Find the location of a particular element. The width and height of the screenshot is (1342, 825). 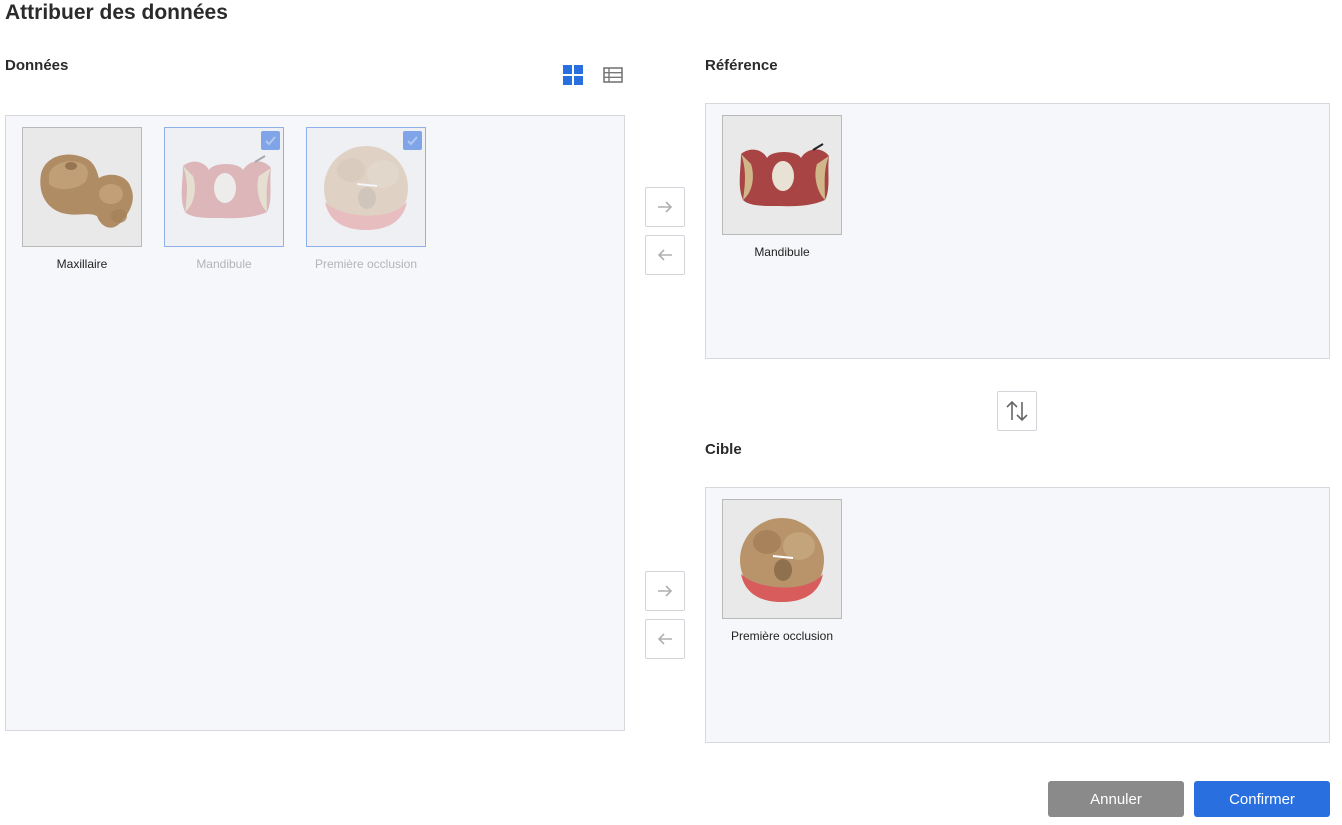

target-panel: Première occlusion is located at coordinates (1017, 615).